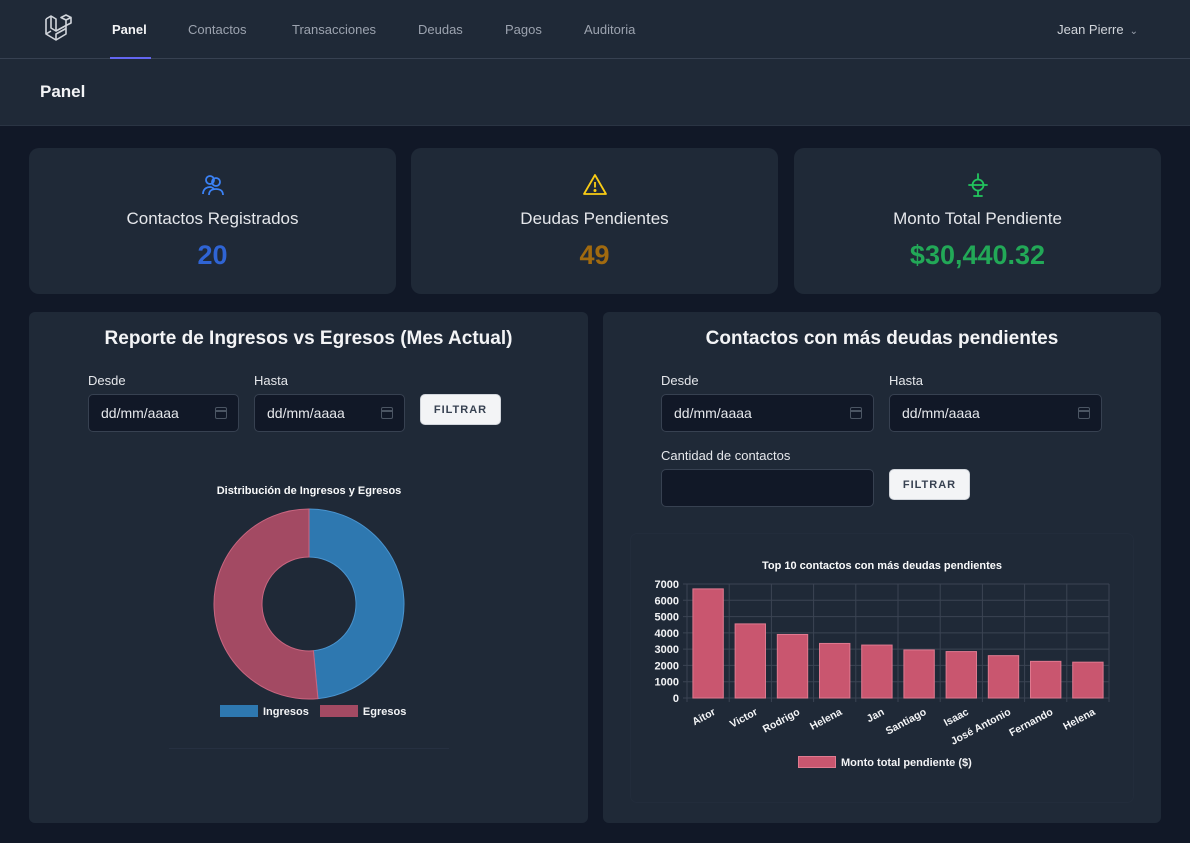  What do you see at coordinates (906, 763) in the screenshot?
I see `legend-label: Monto total pendiente ($)` at bounding box center [906, 763].